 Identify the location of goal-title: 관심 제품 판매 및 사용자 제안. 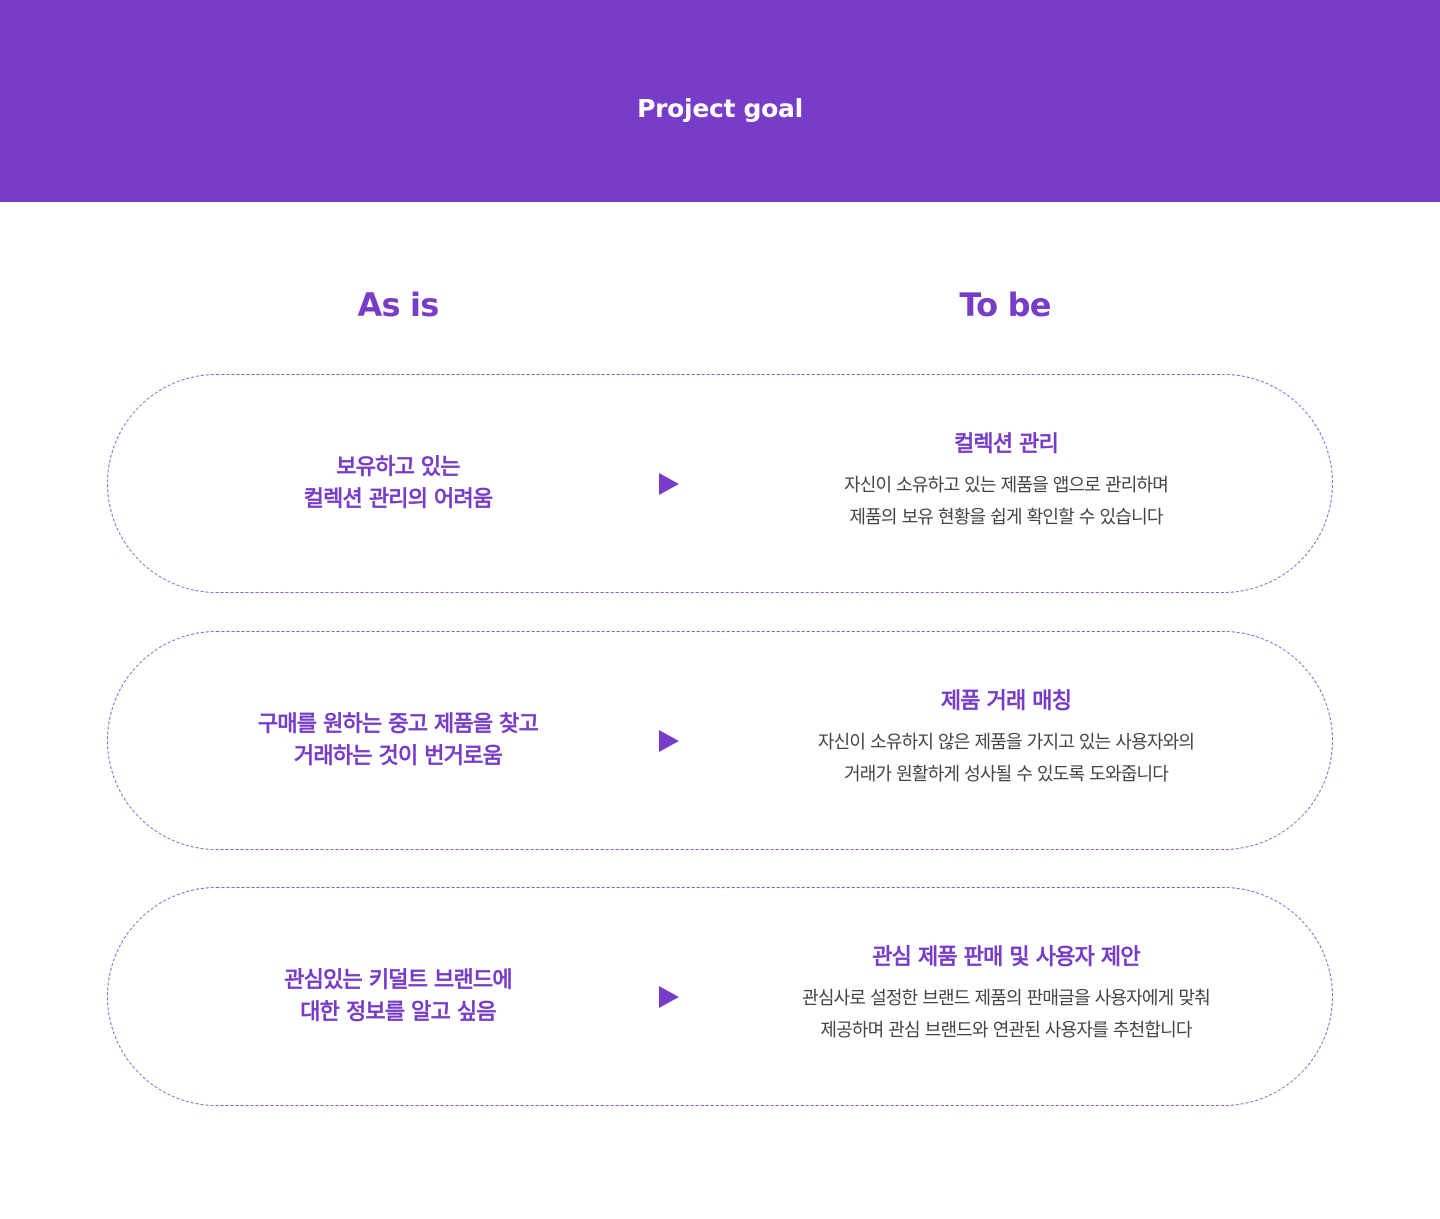
(1006, 957).